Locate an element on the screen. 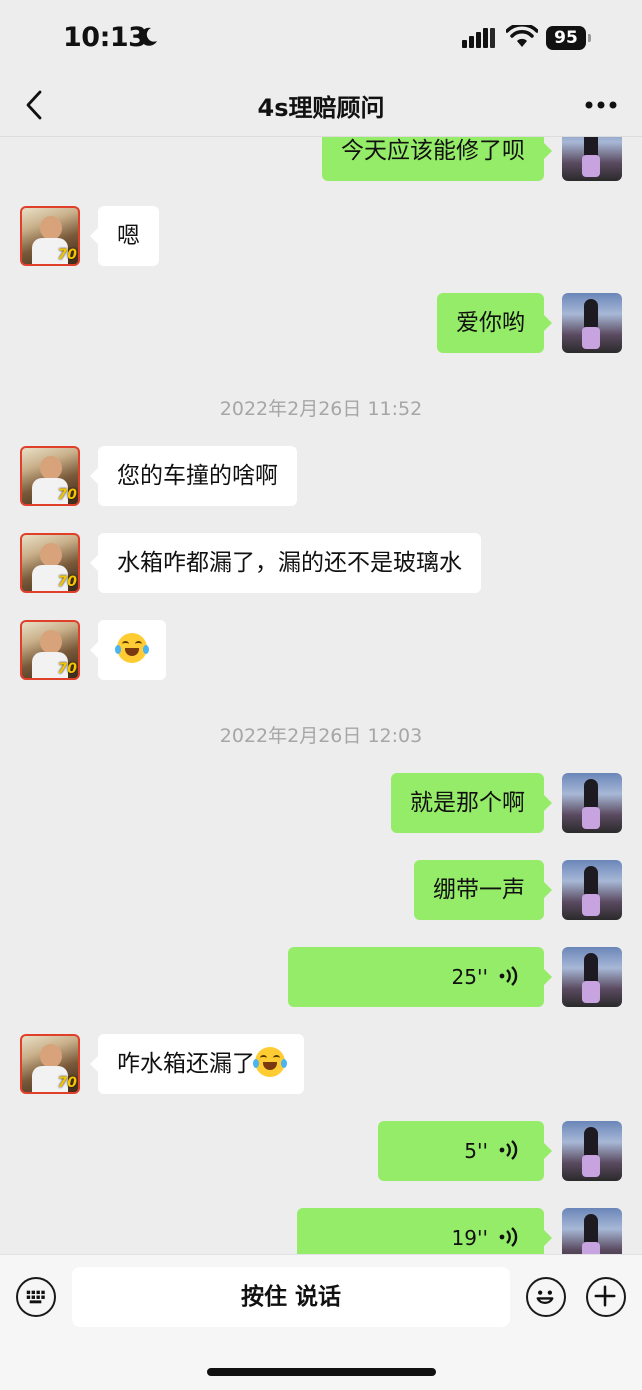 The height and width of the screenshot is (1390, 642). more-actions-button is located at coordinates (606, 1297).